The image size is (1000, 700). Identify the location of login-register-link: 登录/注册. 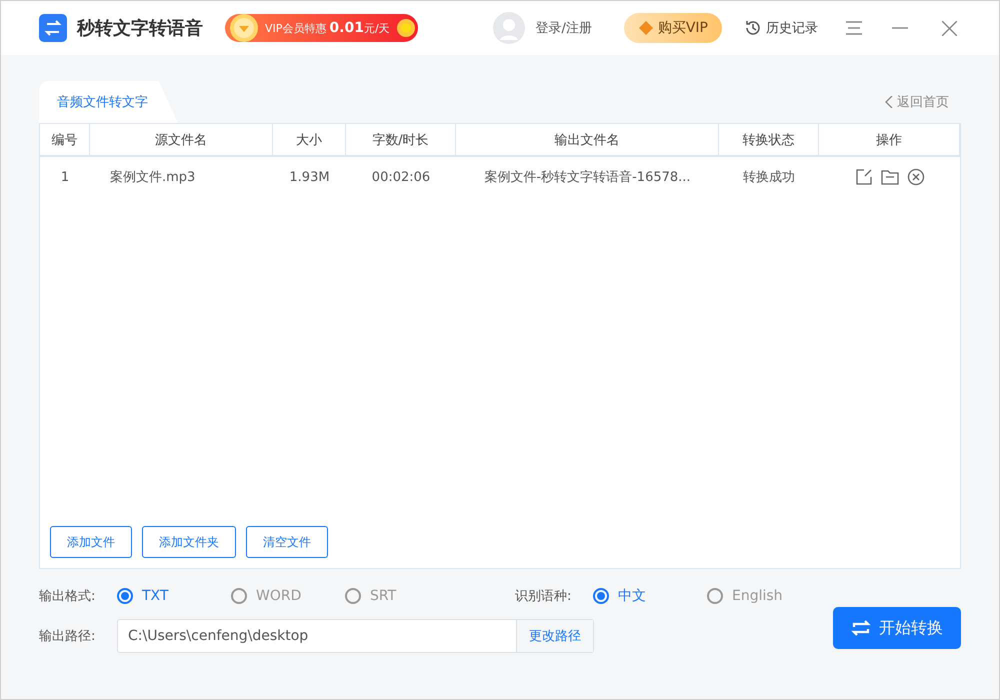
(563, 28).